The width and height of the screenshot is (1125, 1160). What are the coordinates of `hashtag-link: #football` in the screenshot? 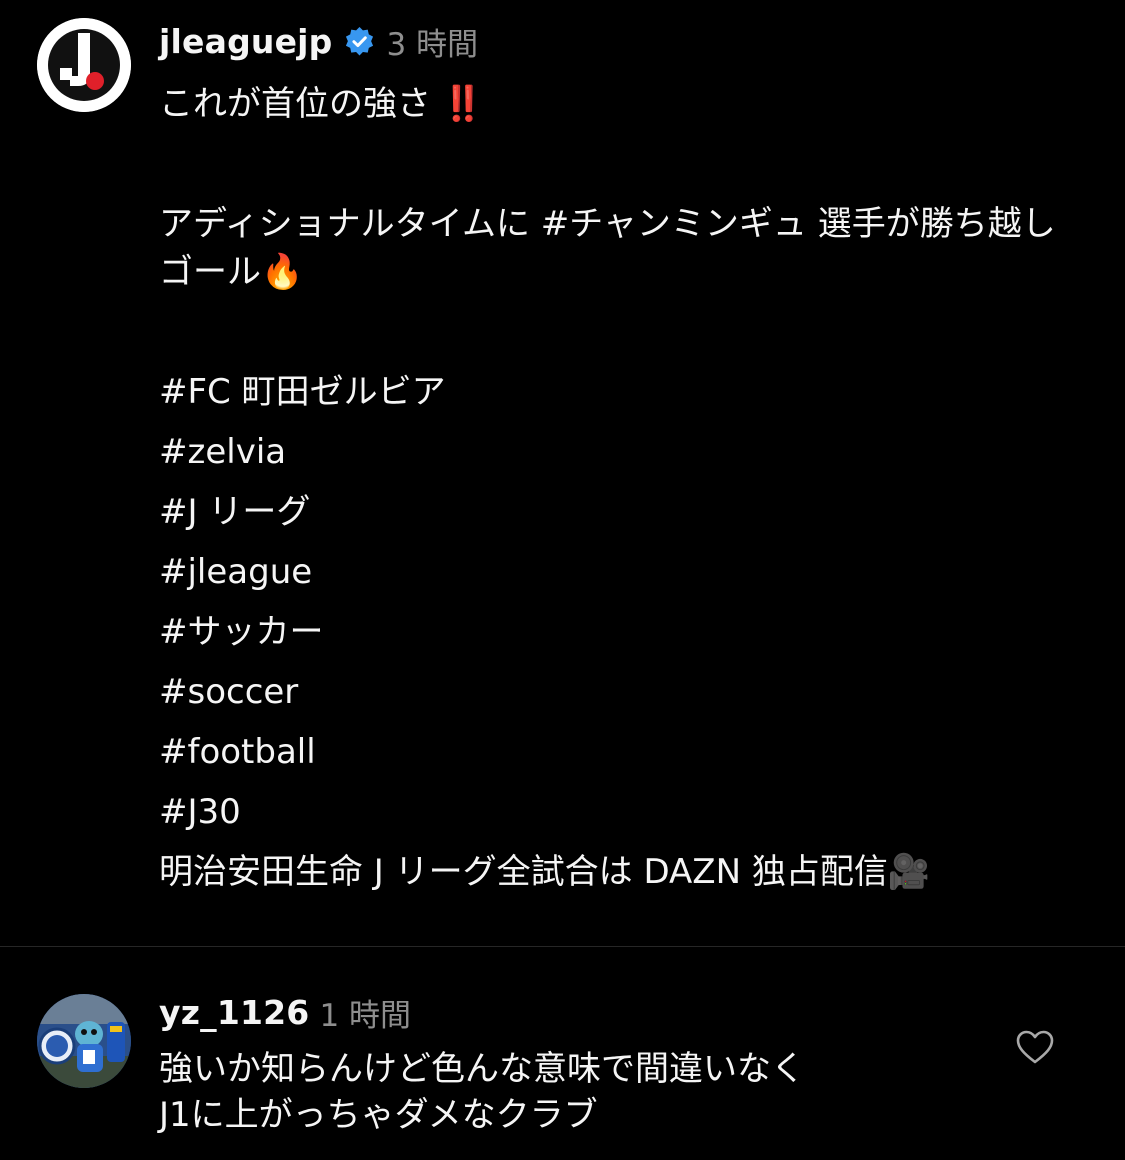 It's located at (624, 752).